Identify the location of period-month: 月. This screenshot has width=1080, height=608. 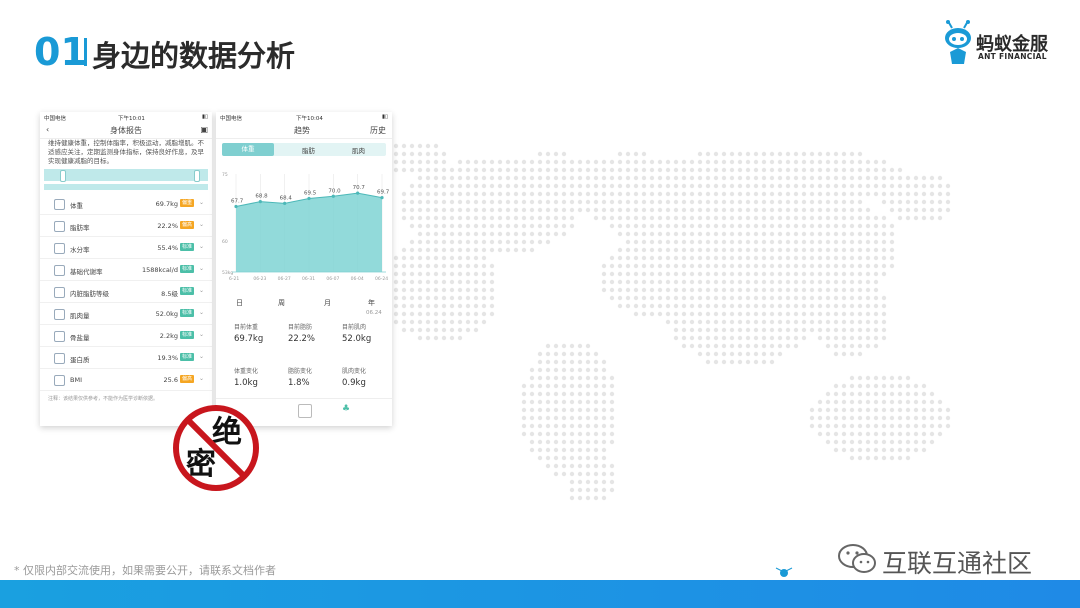
(327, 303).